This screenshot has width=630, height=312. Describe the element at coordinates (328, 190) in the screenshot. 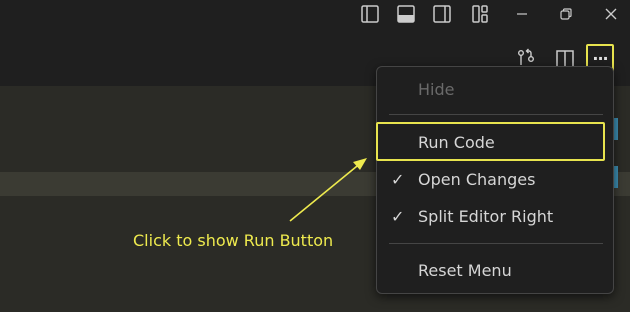

I see `annotation-arrow-icon` at that location.